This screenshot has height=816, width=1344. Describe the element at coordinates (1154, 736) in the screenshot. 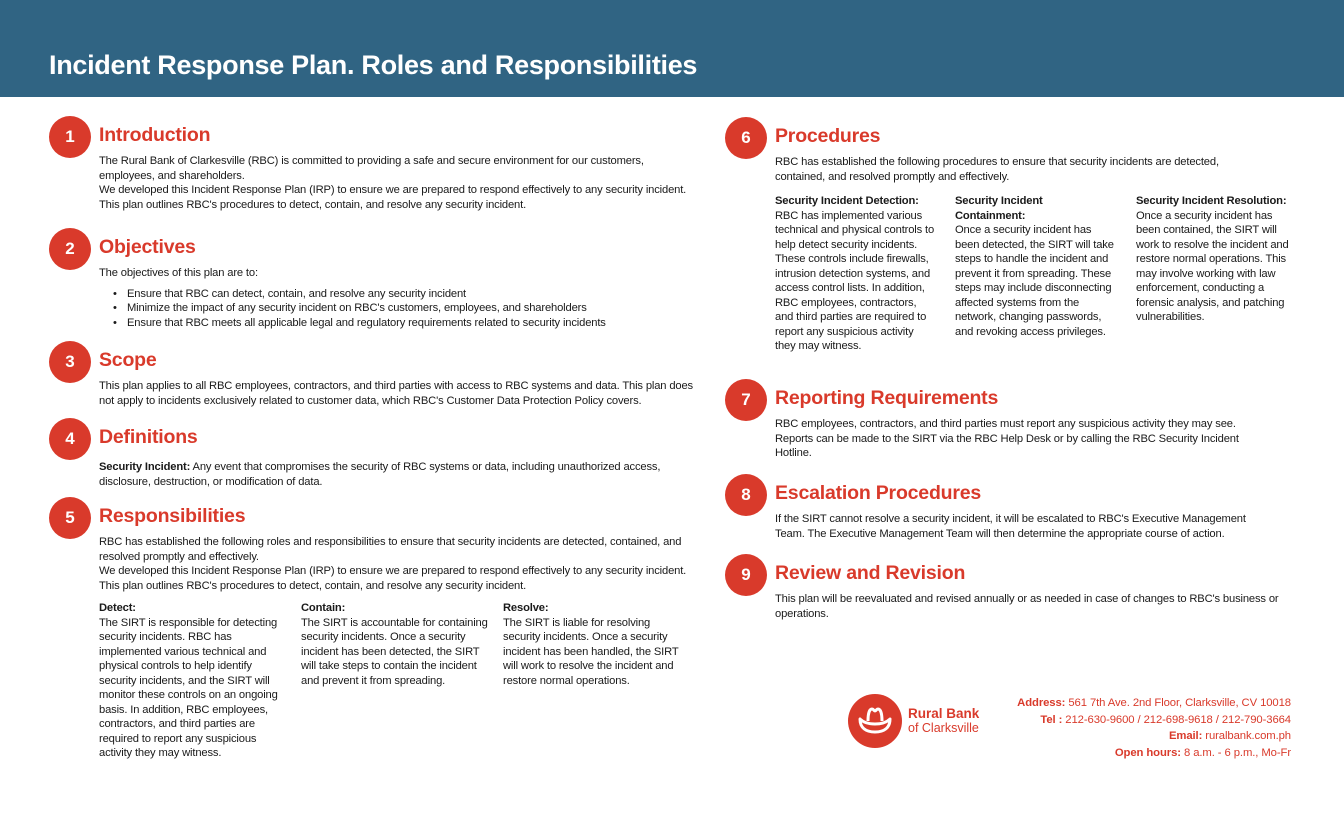

I see `email-line: Email: ruralbank.com.ph` at that location.